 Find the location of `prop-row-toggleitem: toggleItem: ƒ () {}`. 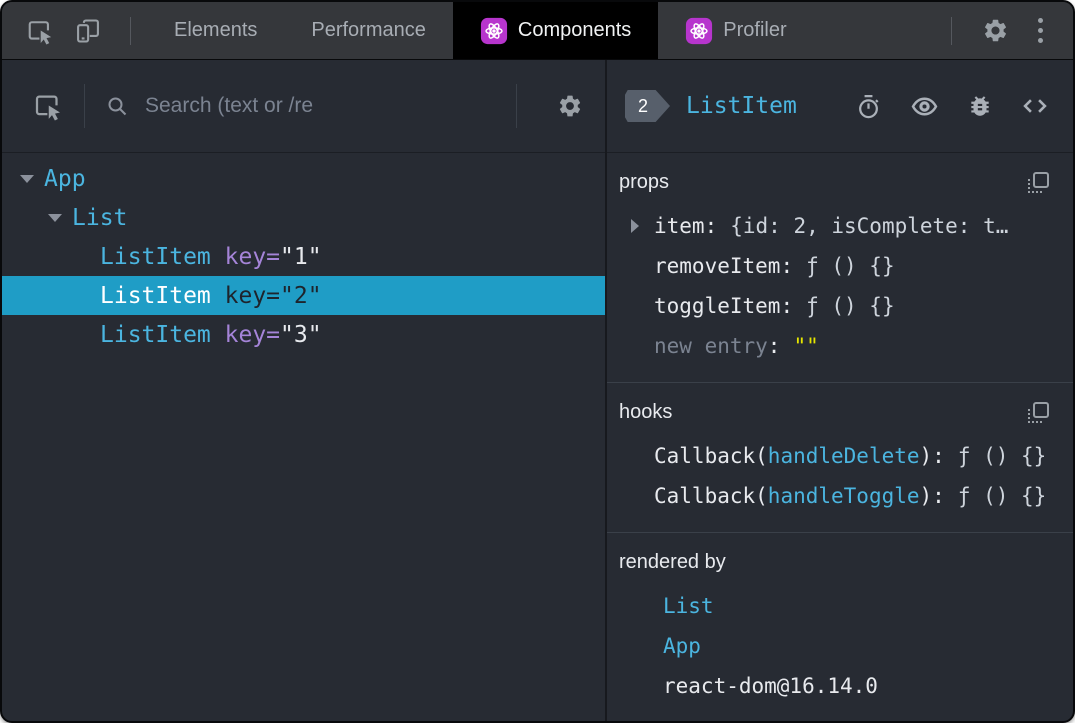

prop-row-toggleitem: toggleItem: ƒ () {} is located at coordinates (840, 306).